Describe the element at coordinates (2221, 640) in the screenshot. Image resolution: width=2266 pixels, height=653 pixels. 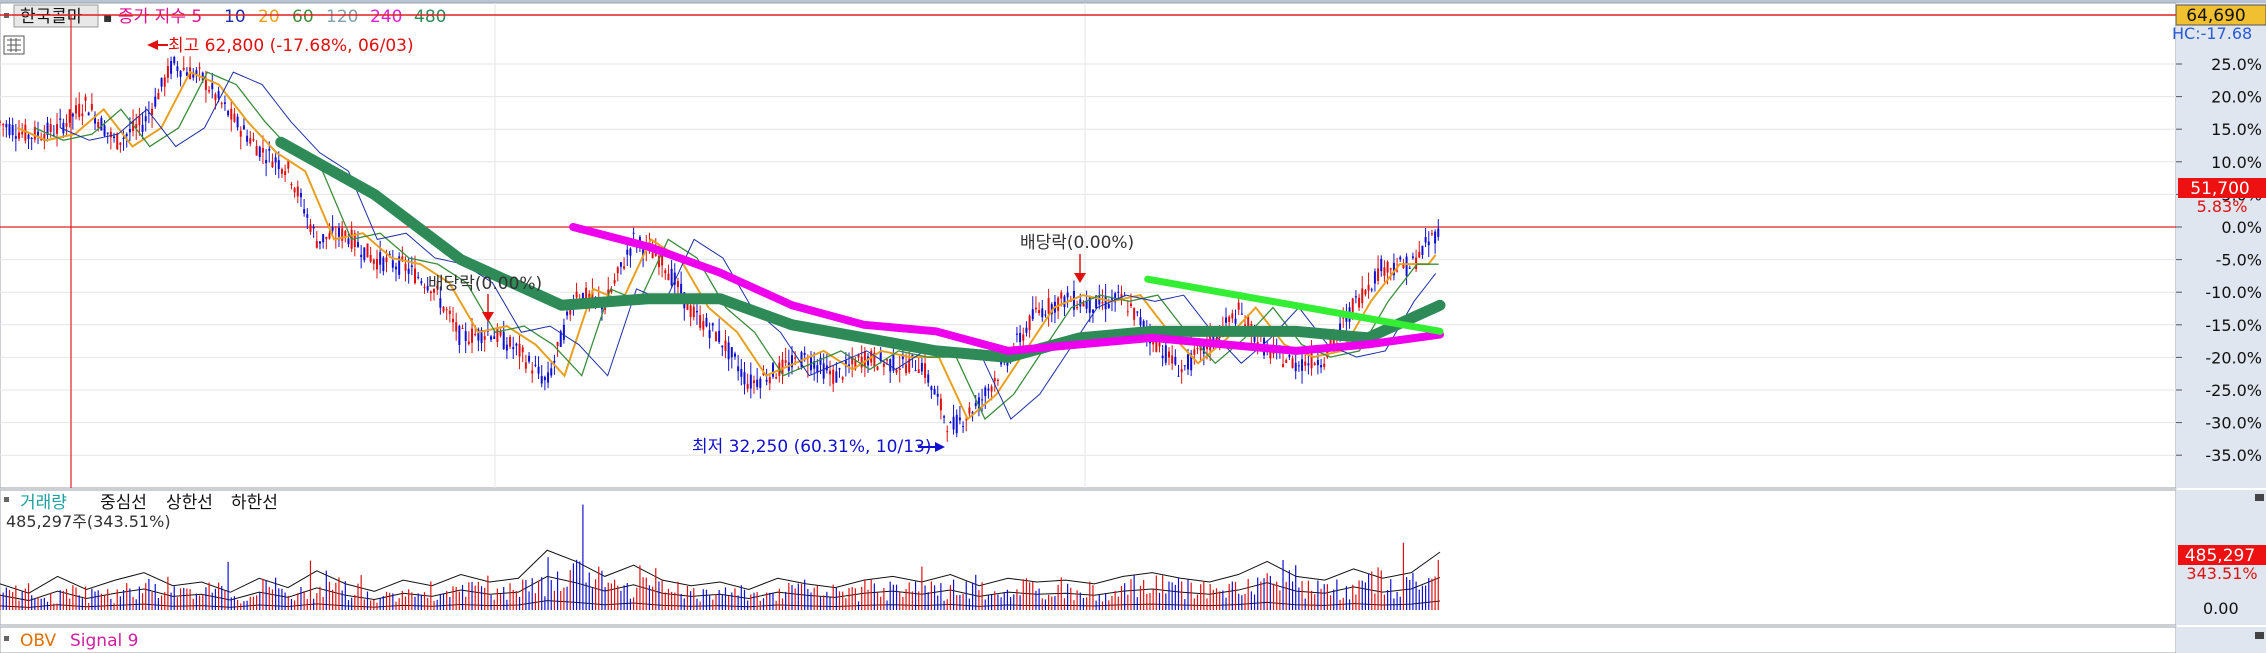
I see `obv-y-axis` at that location.